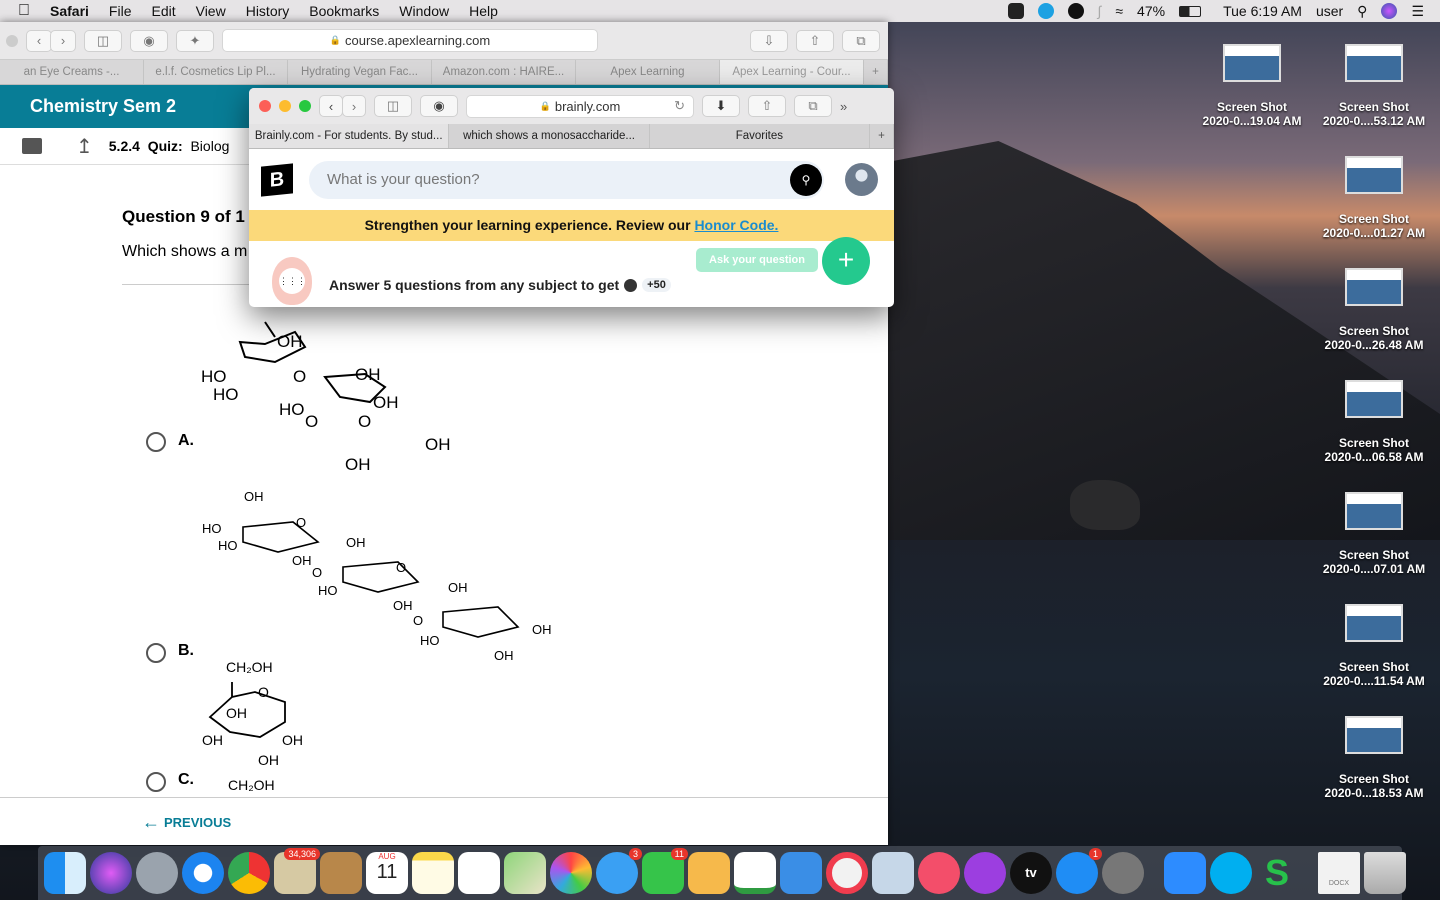  I want to click on news-icon, so click(847, 873).